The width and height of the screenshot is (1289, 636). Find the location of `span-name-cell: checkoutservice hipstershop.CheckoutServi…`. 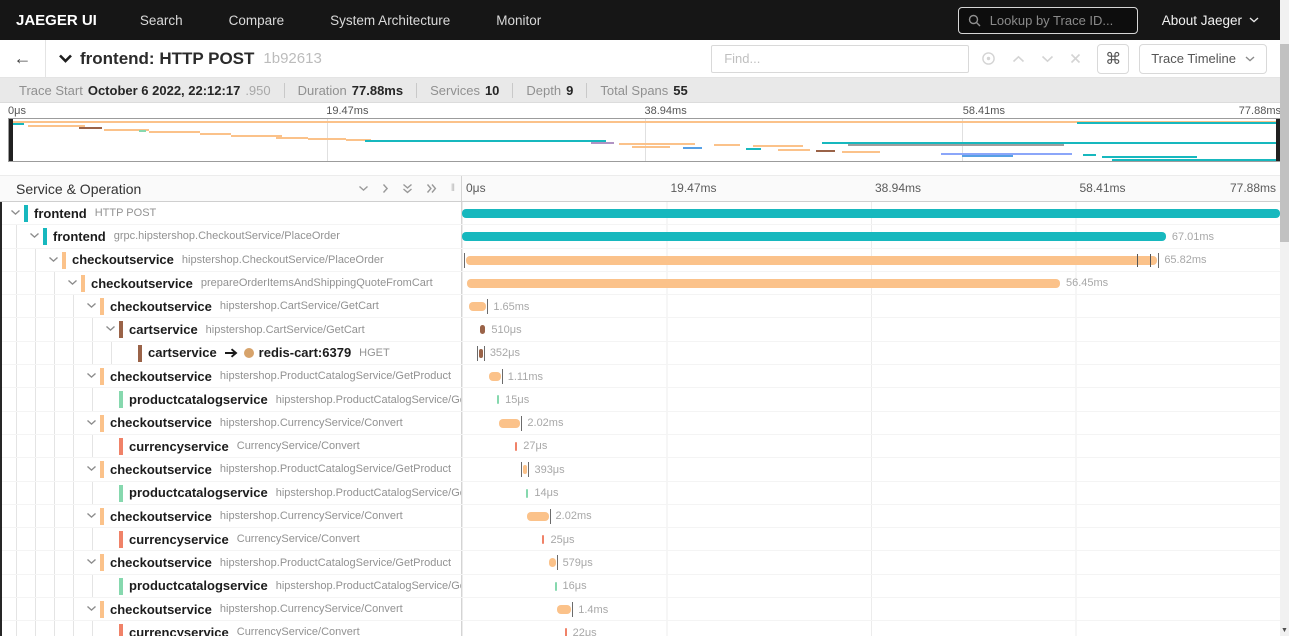

span-name-cell: checkoutservice hipstershop.CheckoutServi… is located at coordinates (232, 259).